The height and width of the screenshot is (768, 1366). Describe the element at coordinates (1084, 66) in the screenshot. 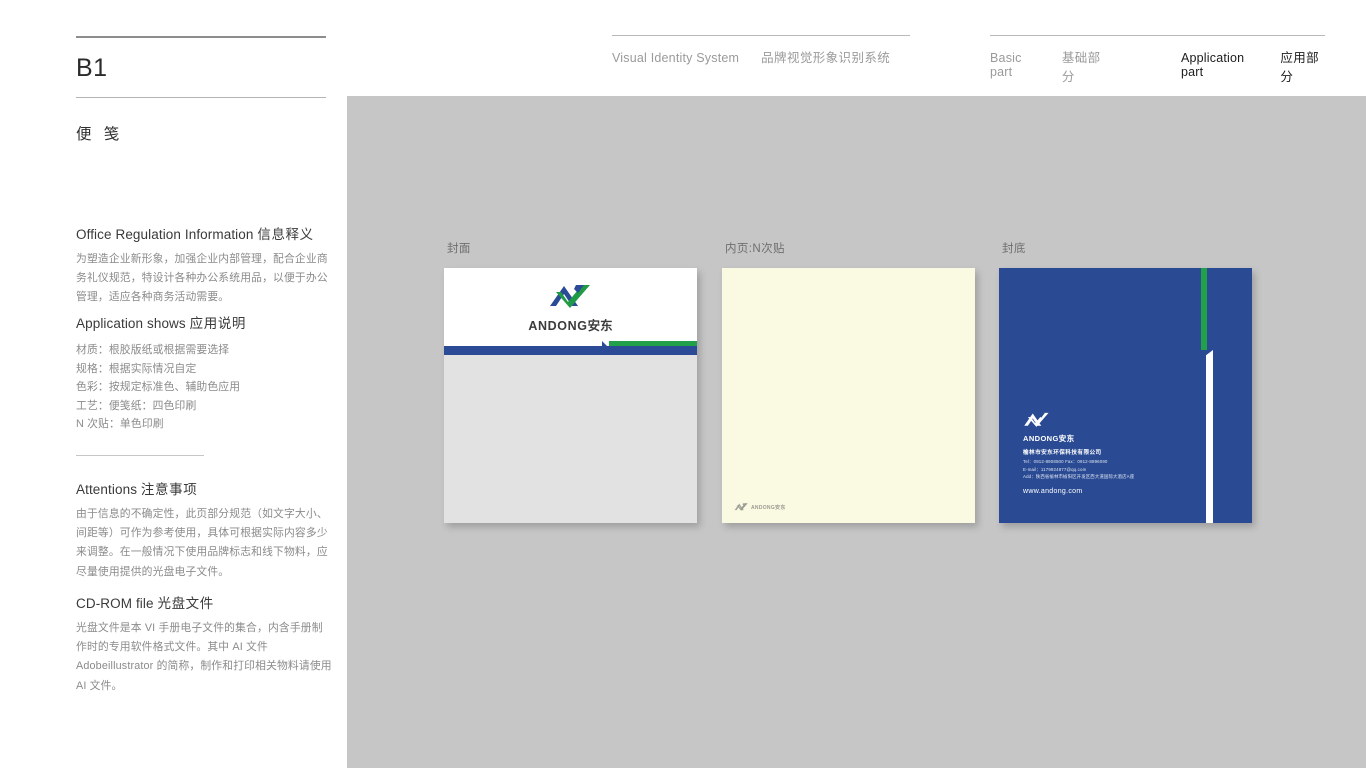

I see `header-basic-part-cn: 基础部分` at that location.